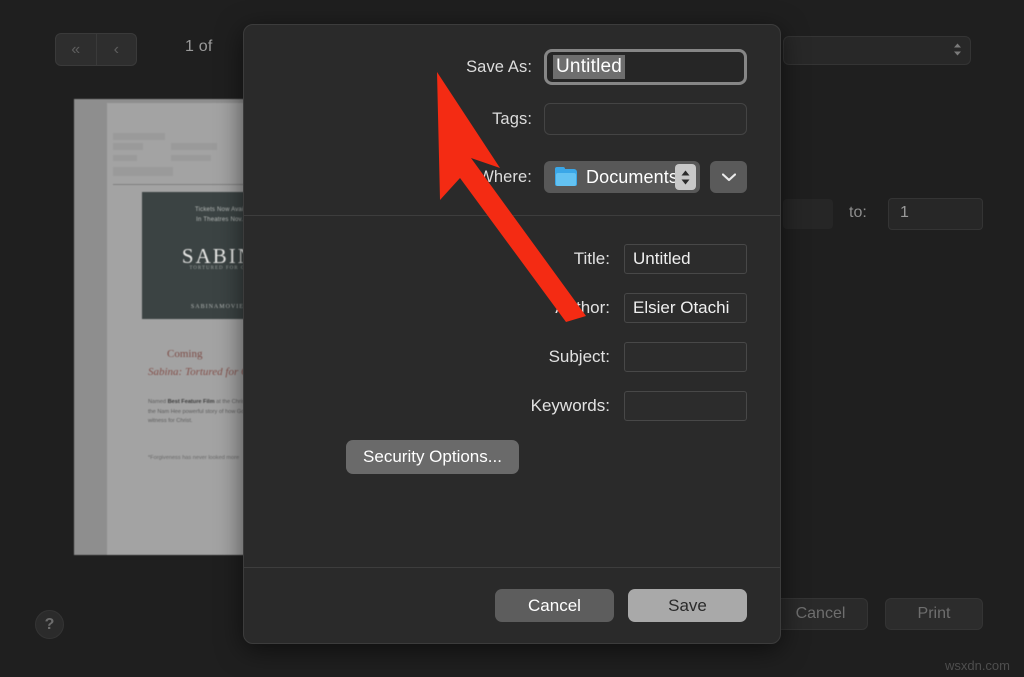 The image size is (1024, 677). Describe the element at coordinates (591, 258) in the screenshot. I see `title-label: Title:` at that location.